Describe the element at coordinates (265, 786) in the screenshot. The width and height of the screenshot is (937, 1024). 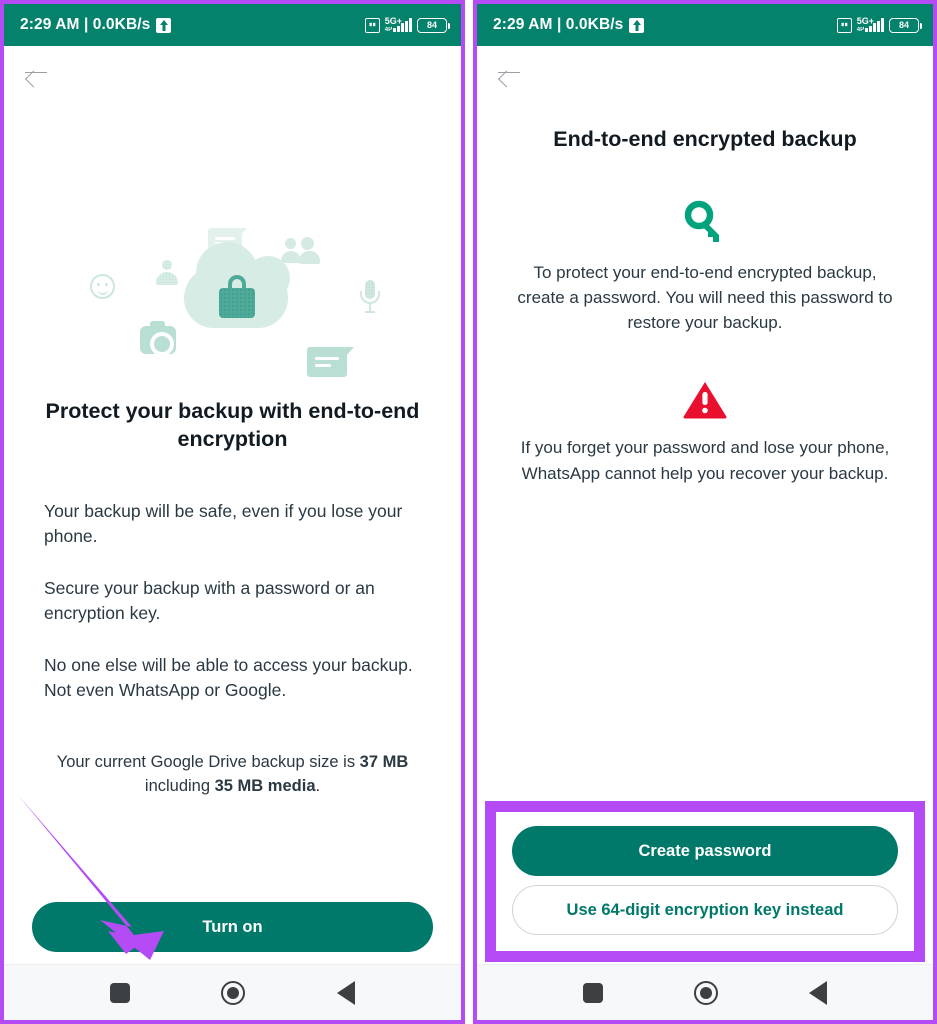
I see `backup-media-size: 35 MB media` at that location.